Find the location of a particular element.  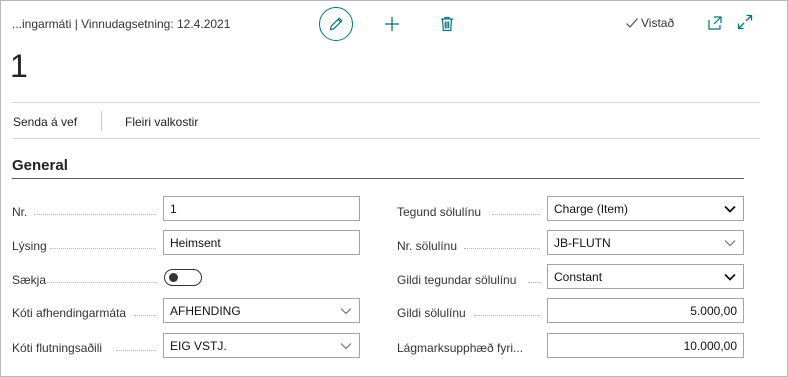

checkmark-icon is located at coordinates (632, 23).